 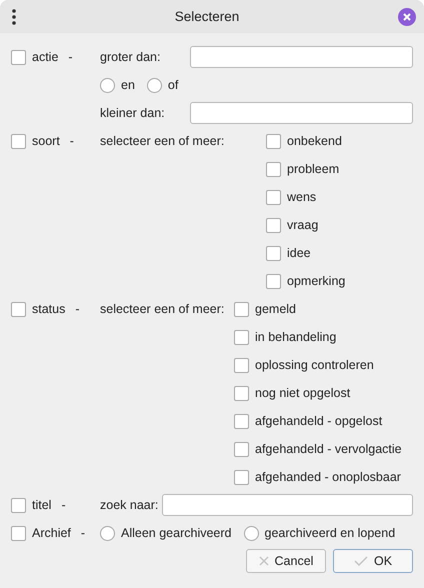 I want to click on option-label: nog niet opgelost, so click(x=302, y=393).